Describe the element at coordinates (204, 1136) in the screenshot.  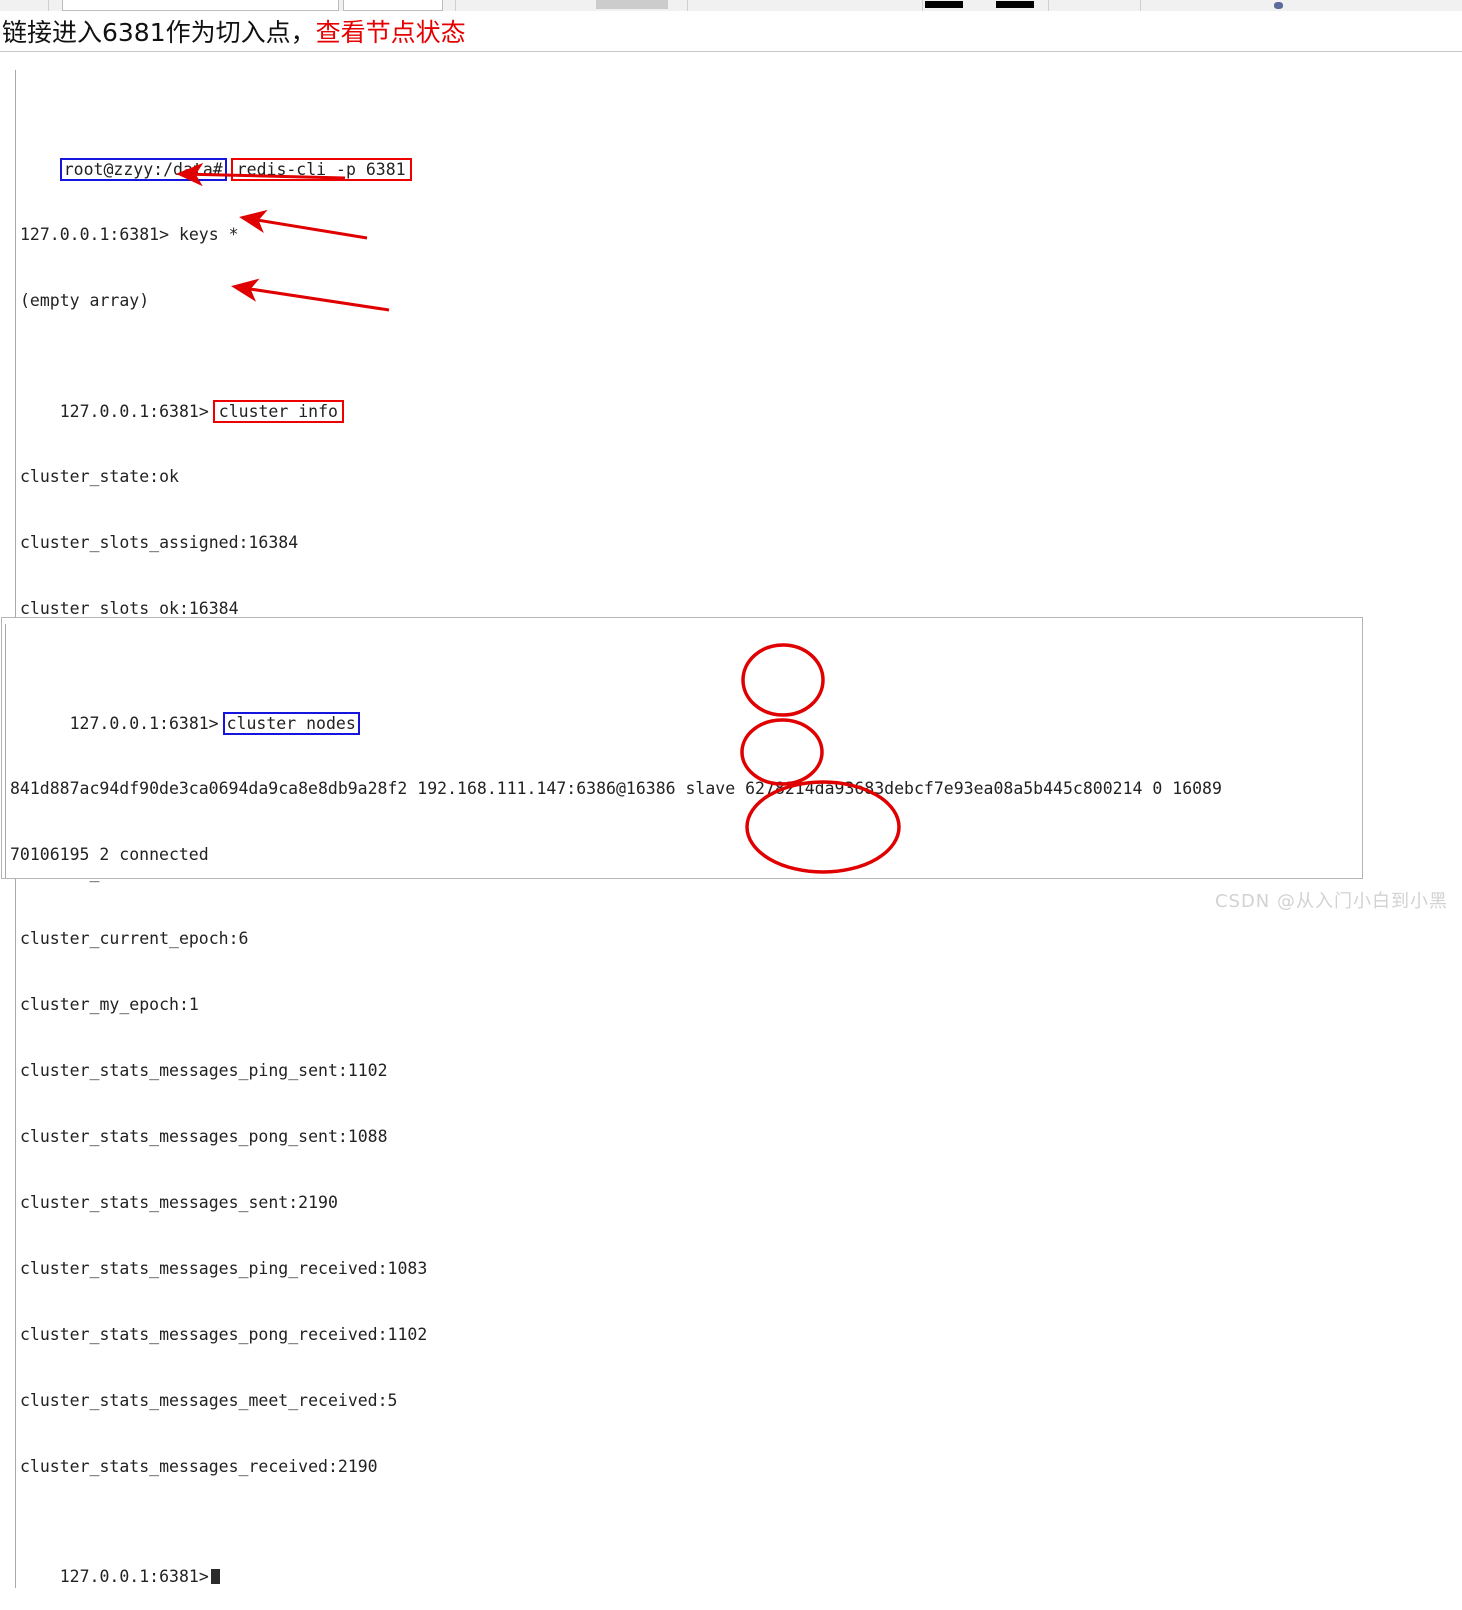
I see `terminal-line: cluster_stats_messages_pong_sent:1088` at that location.